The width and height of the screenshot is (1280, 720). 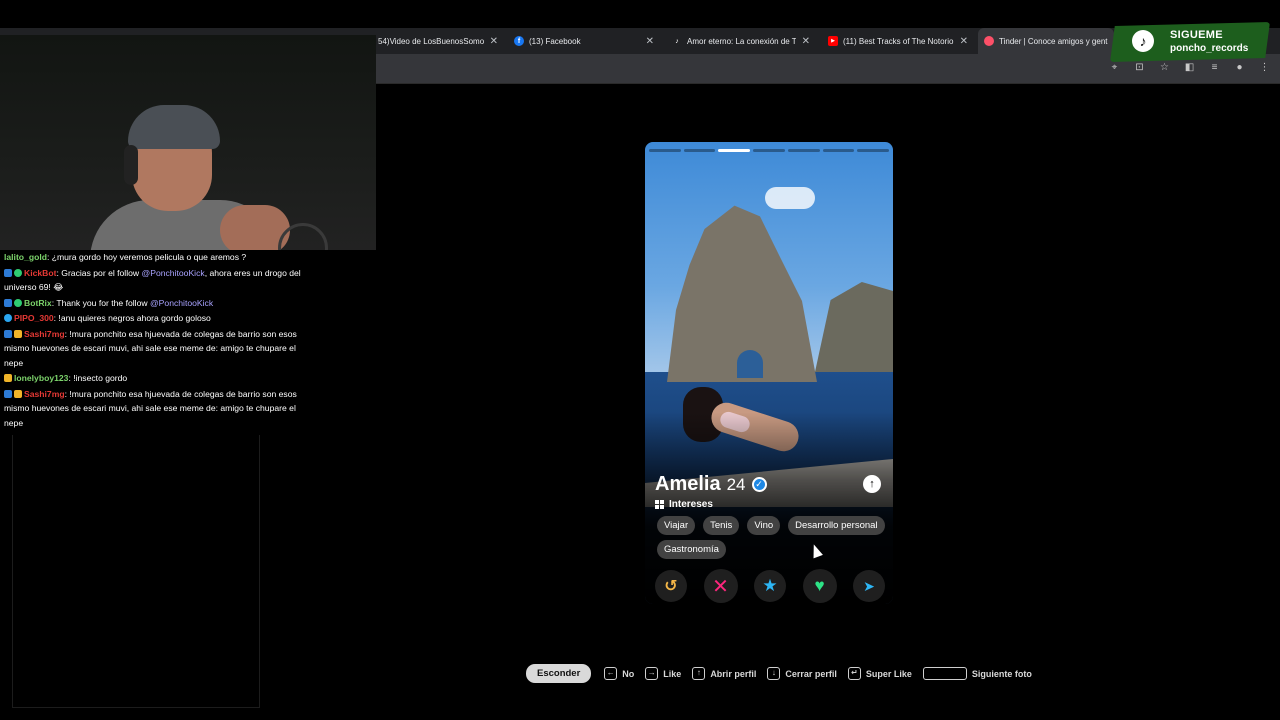 I want to click on chat-username: Sashi7mg, so click(x=44, y=333).